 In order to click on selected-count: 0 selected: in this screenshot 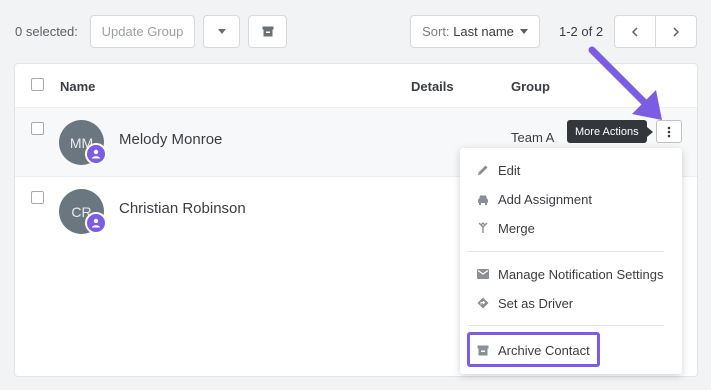, I will do `click(46, 31)`.